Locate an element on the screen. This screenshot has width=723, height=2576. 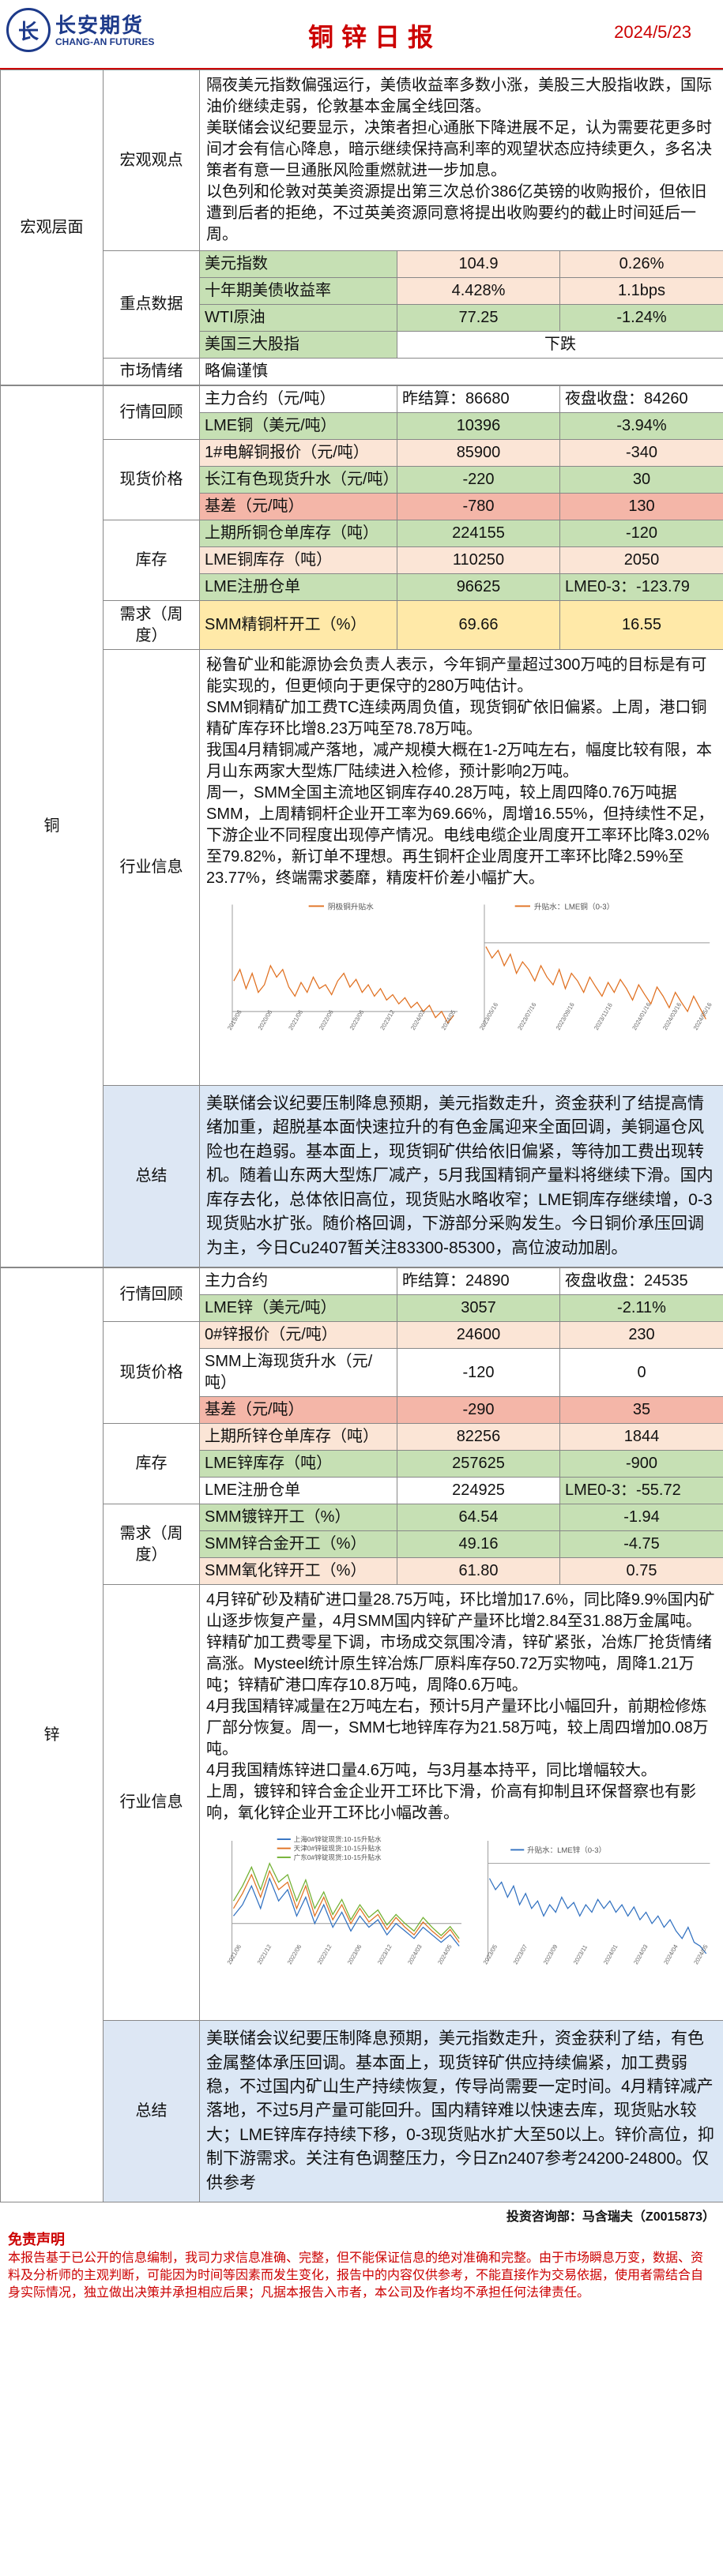
svg-text: 2024/01/16 is located at coordinates (641, 1016).